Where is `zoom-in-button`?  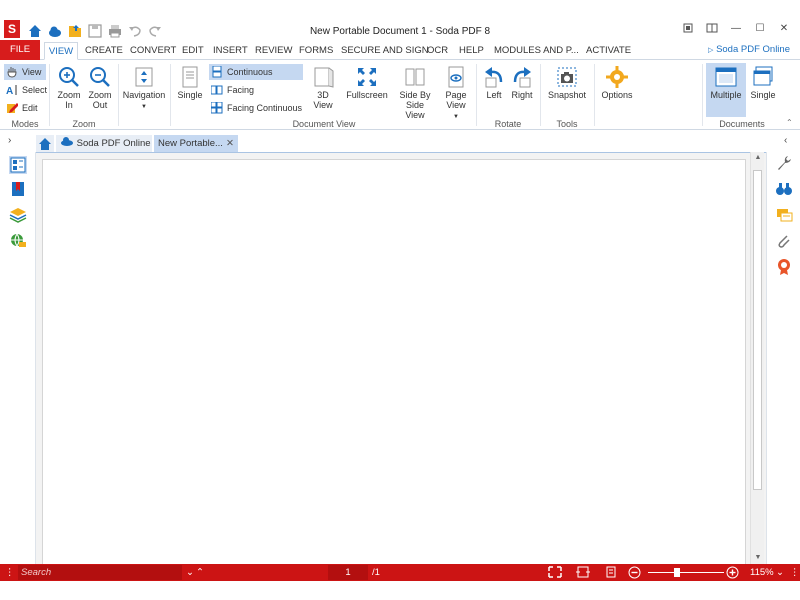 zoom-in-button is located at coordinates (732, 572).